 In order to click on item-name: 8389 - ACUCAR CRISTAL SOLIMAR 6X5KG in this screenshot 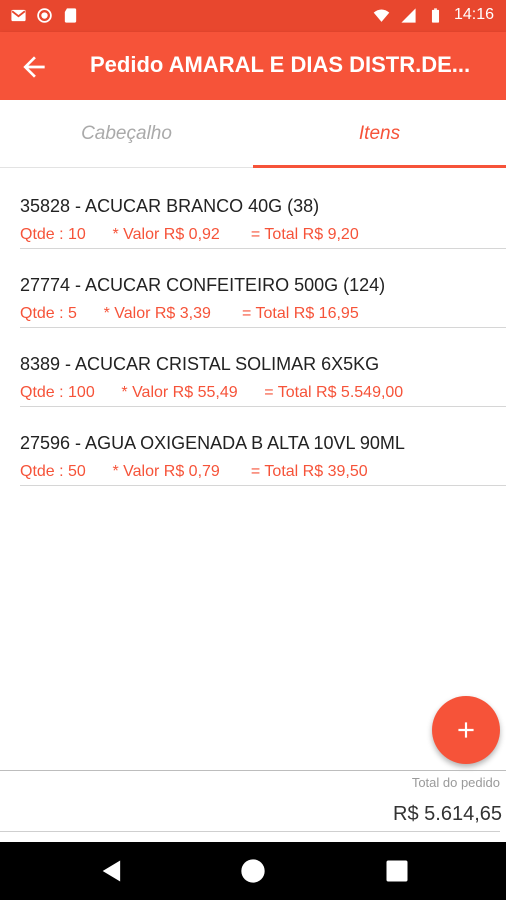, I will do `click(200, 364)`.